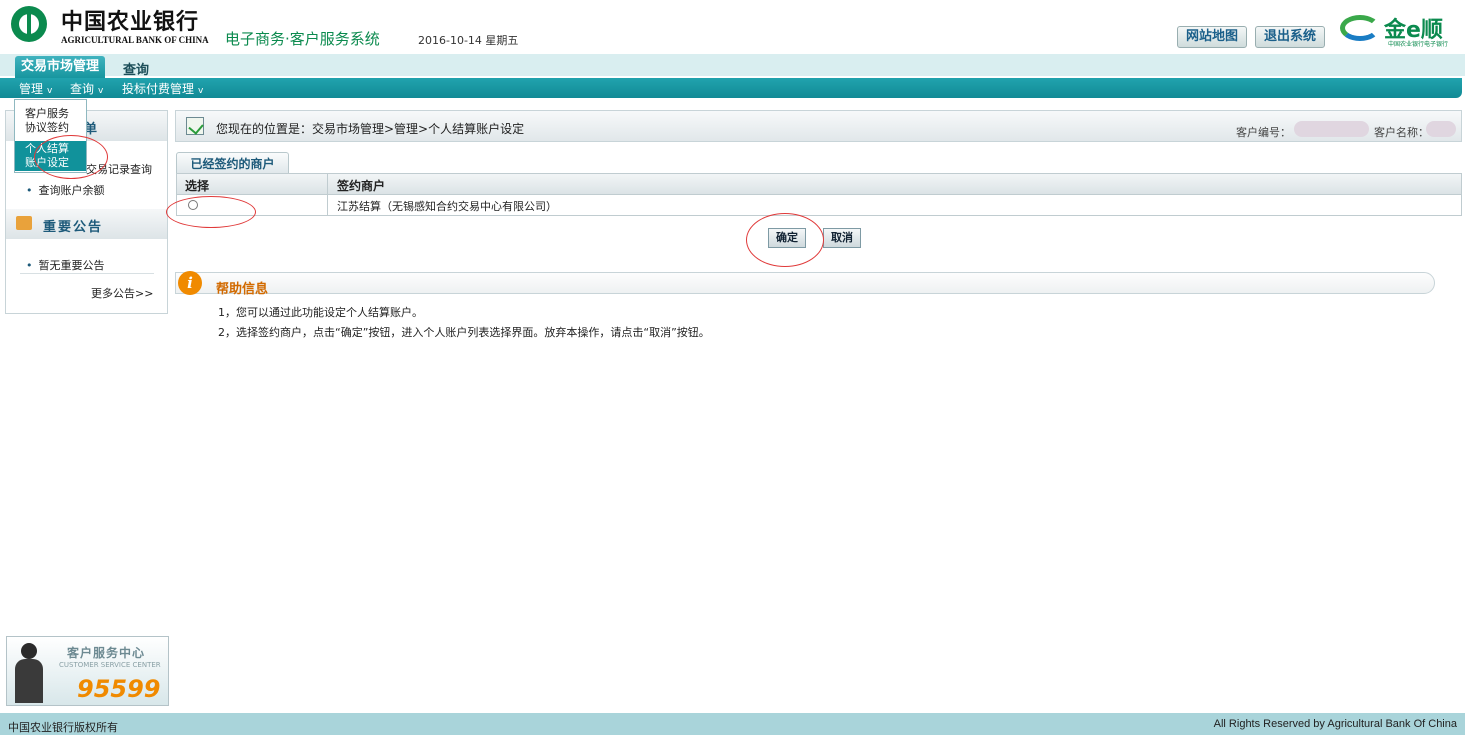  Describe the element at coordinates (468, 40) in the screenshot. I see `current-date: 2016-10-14 星期五` at that location.